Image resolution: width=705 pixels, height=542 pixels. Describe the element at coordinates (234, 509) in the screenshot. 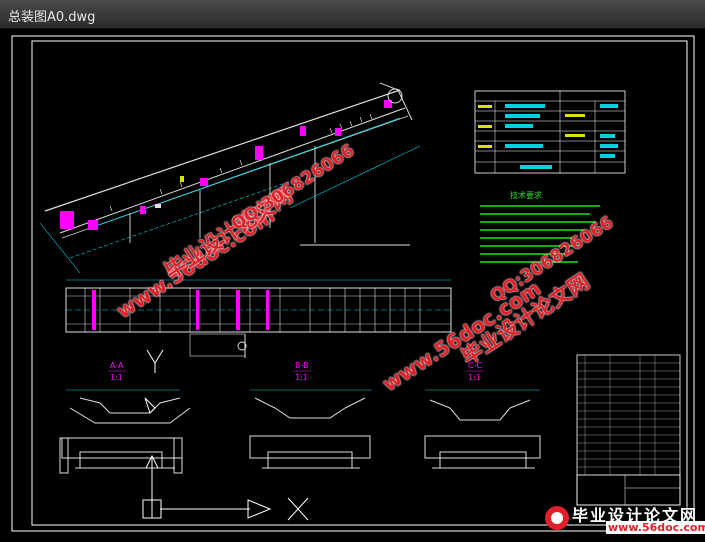

I see `view-arrow-symbol` at that location.